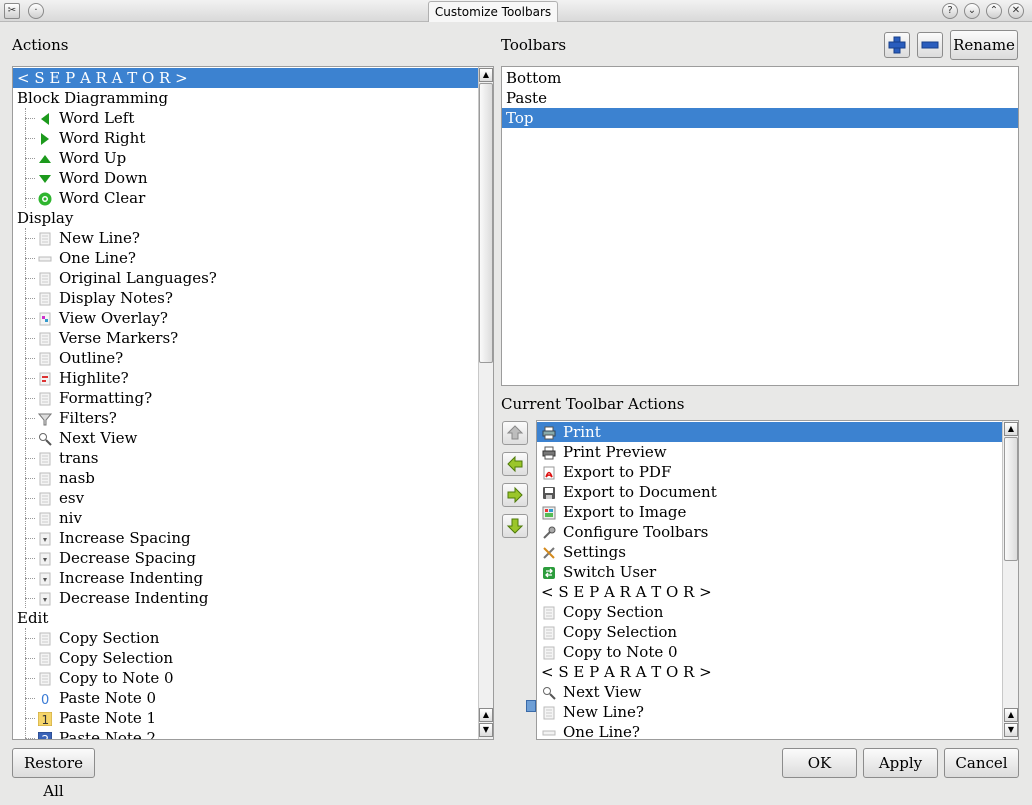 The image size is (1032, 805). Describe the element at coordinates (245, 733) in the screenshot. I see `tree-item-paste-note-2: Paste Note 2 2` at that location.